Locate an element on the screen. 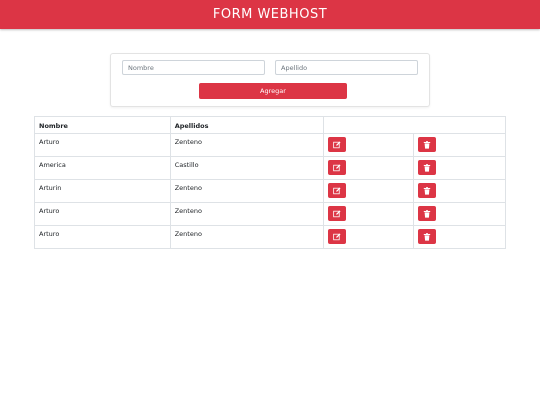 The height and width of the screenshot is (405, 540). cell-nombre: America is located at coordinates (102, 168).